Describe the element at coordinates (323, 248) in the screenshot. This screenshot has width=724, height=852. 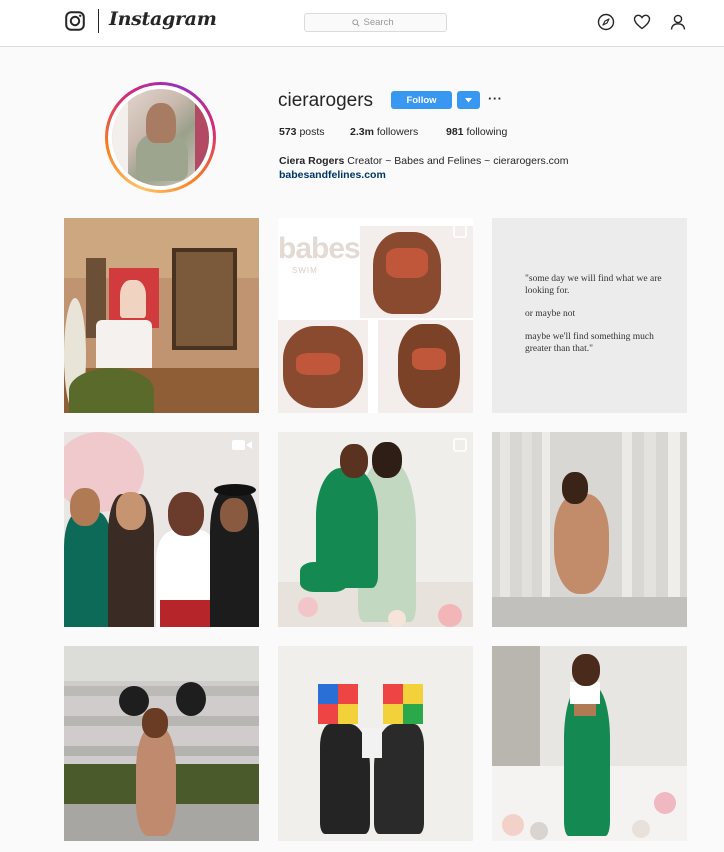
I see `brand-text: babes.` at that location.